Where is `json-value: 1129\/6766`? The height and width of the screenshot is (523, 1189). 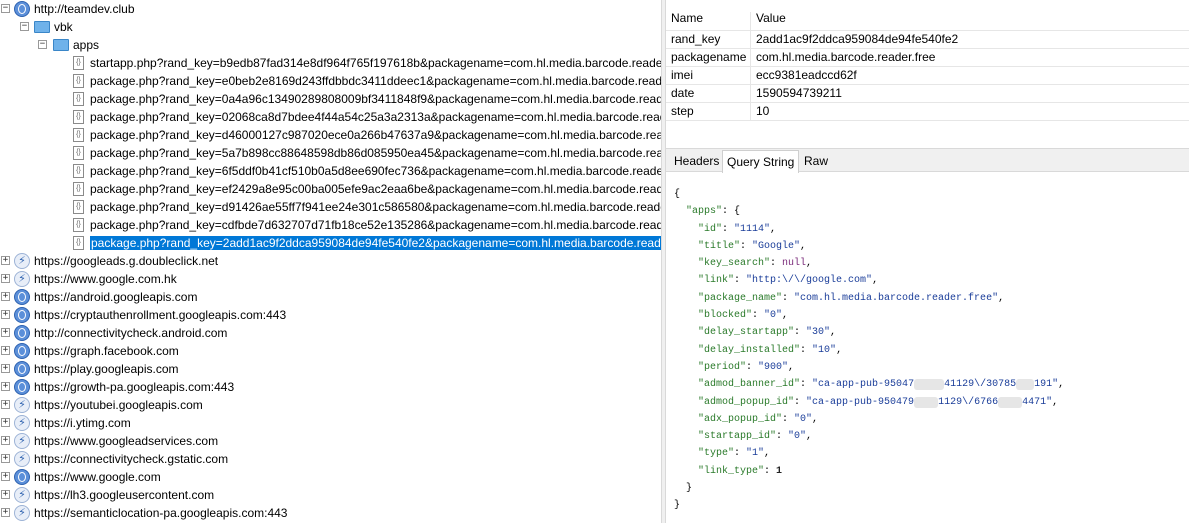
json-value: 1129\/6766 is located at coordinates (968, 402).